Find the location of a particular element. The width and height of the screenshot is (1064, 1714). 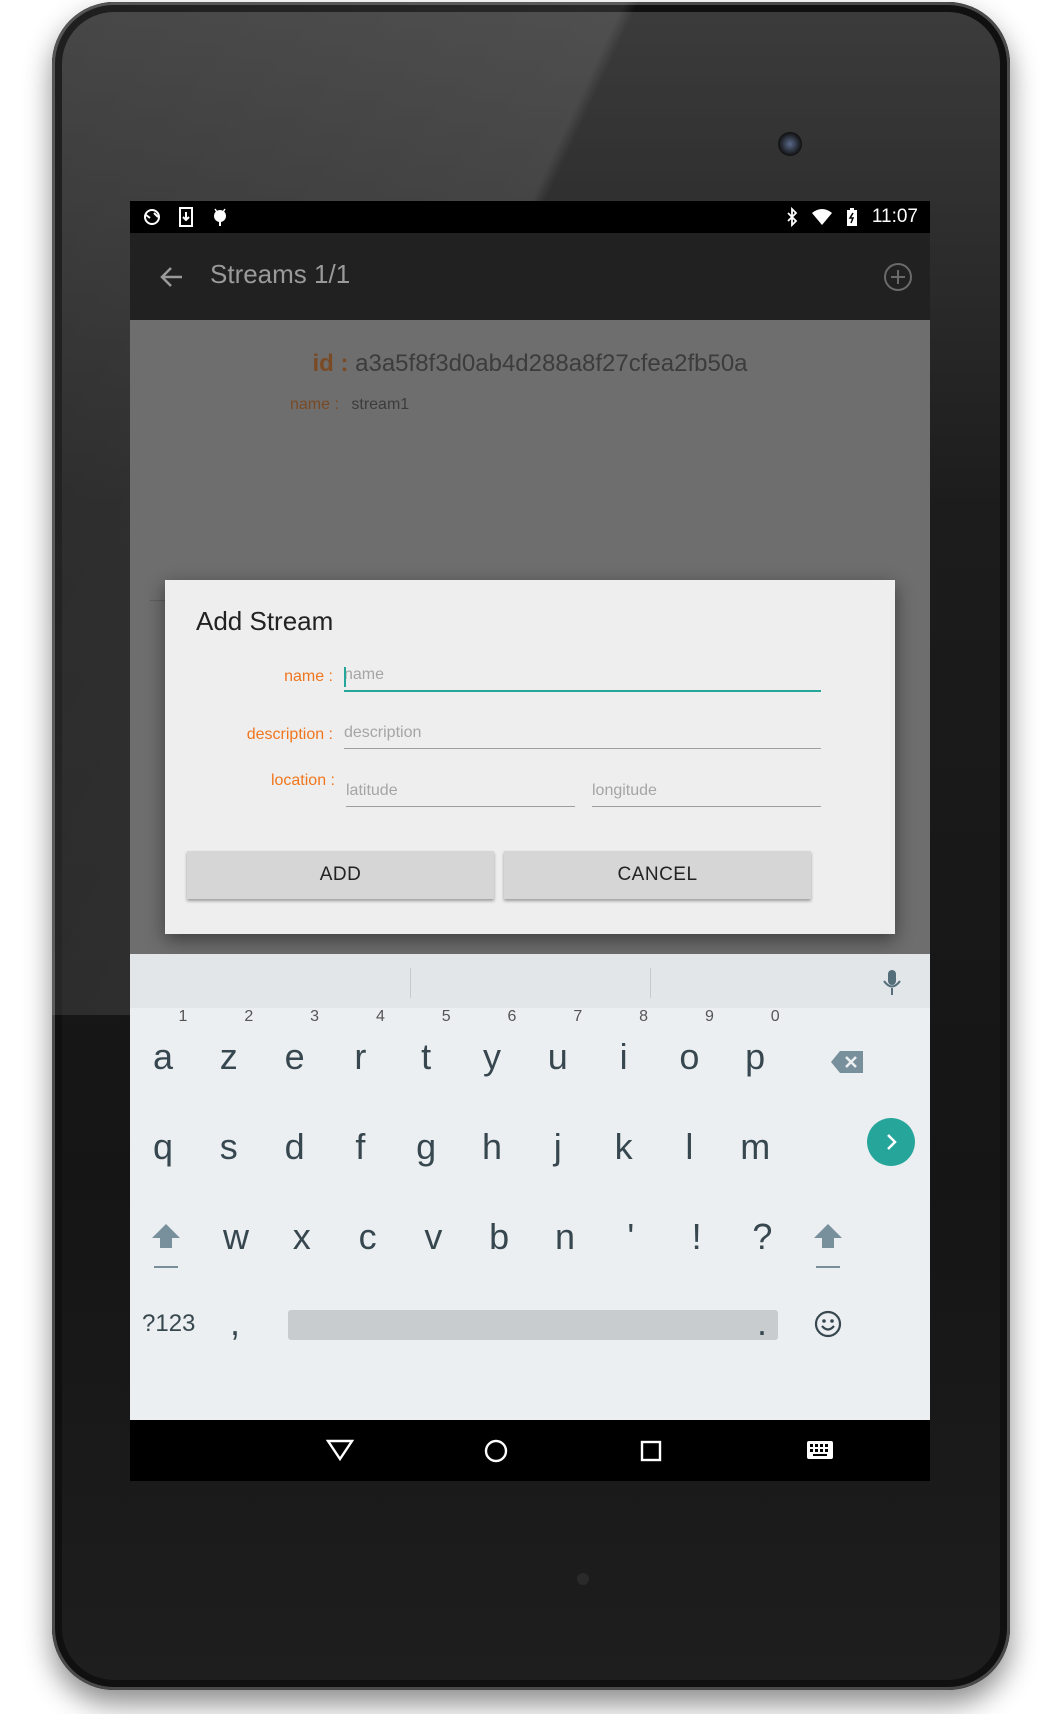

key-hint: 8 is located at coordinates (644, 1016).